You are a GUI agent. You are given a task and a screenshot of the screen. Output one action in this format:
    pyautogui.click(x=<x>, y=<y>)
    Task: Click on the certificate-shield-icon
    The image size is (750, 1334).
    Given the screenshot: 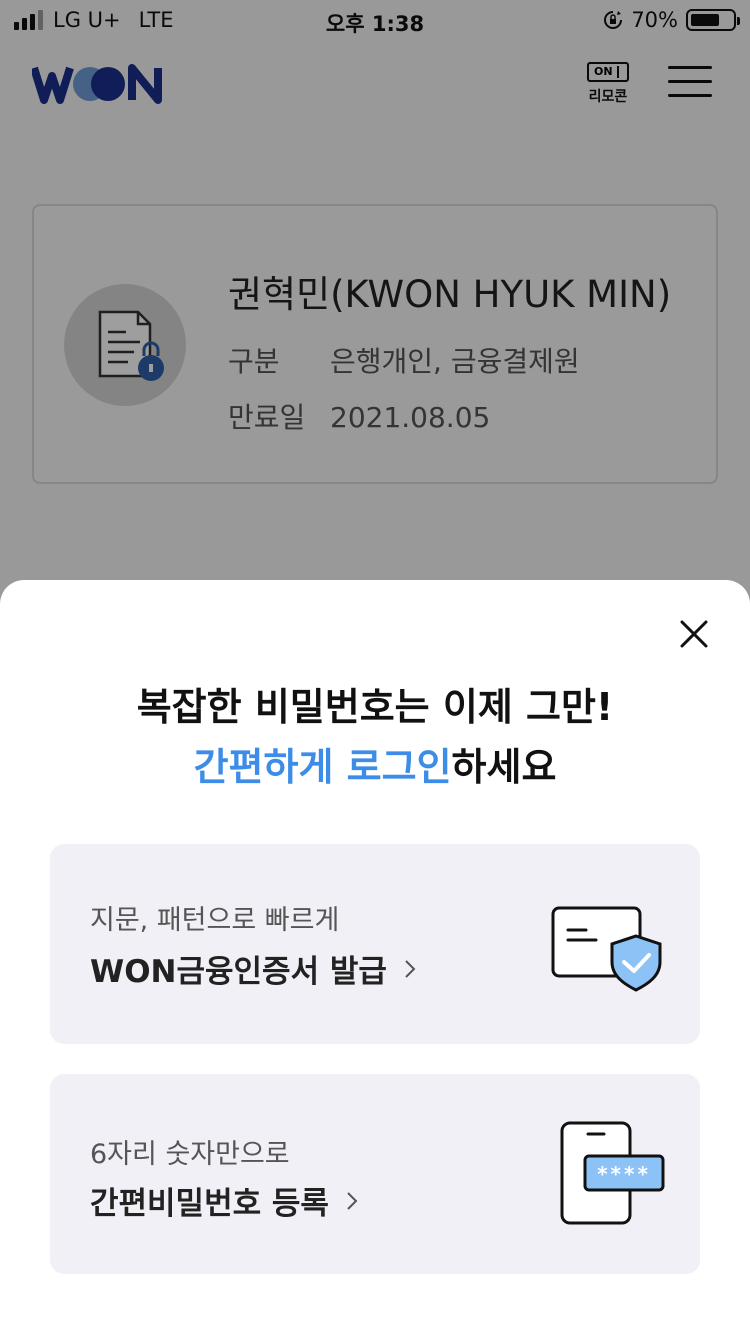 What is the action you would take?
    pyautogui.click(x=606, y=949)
    